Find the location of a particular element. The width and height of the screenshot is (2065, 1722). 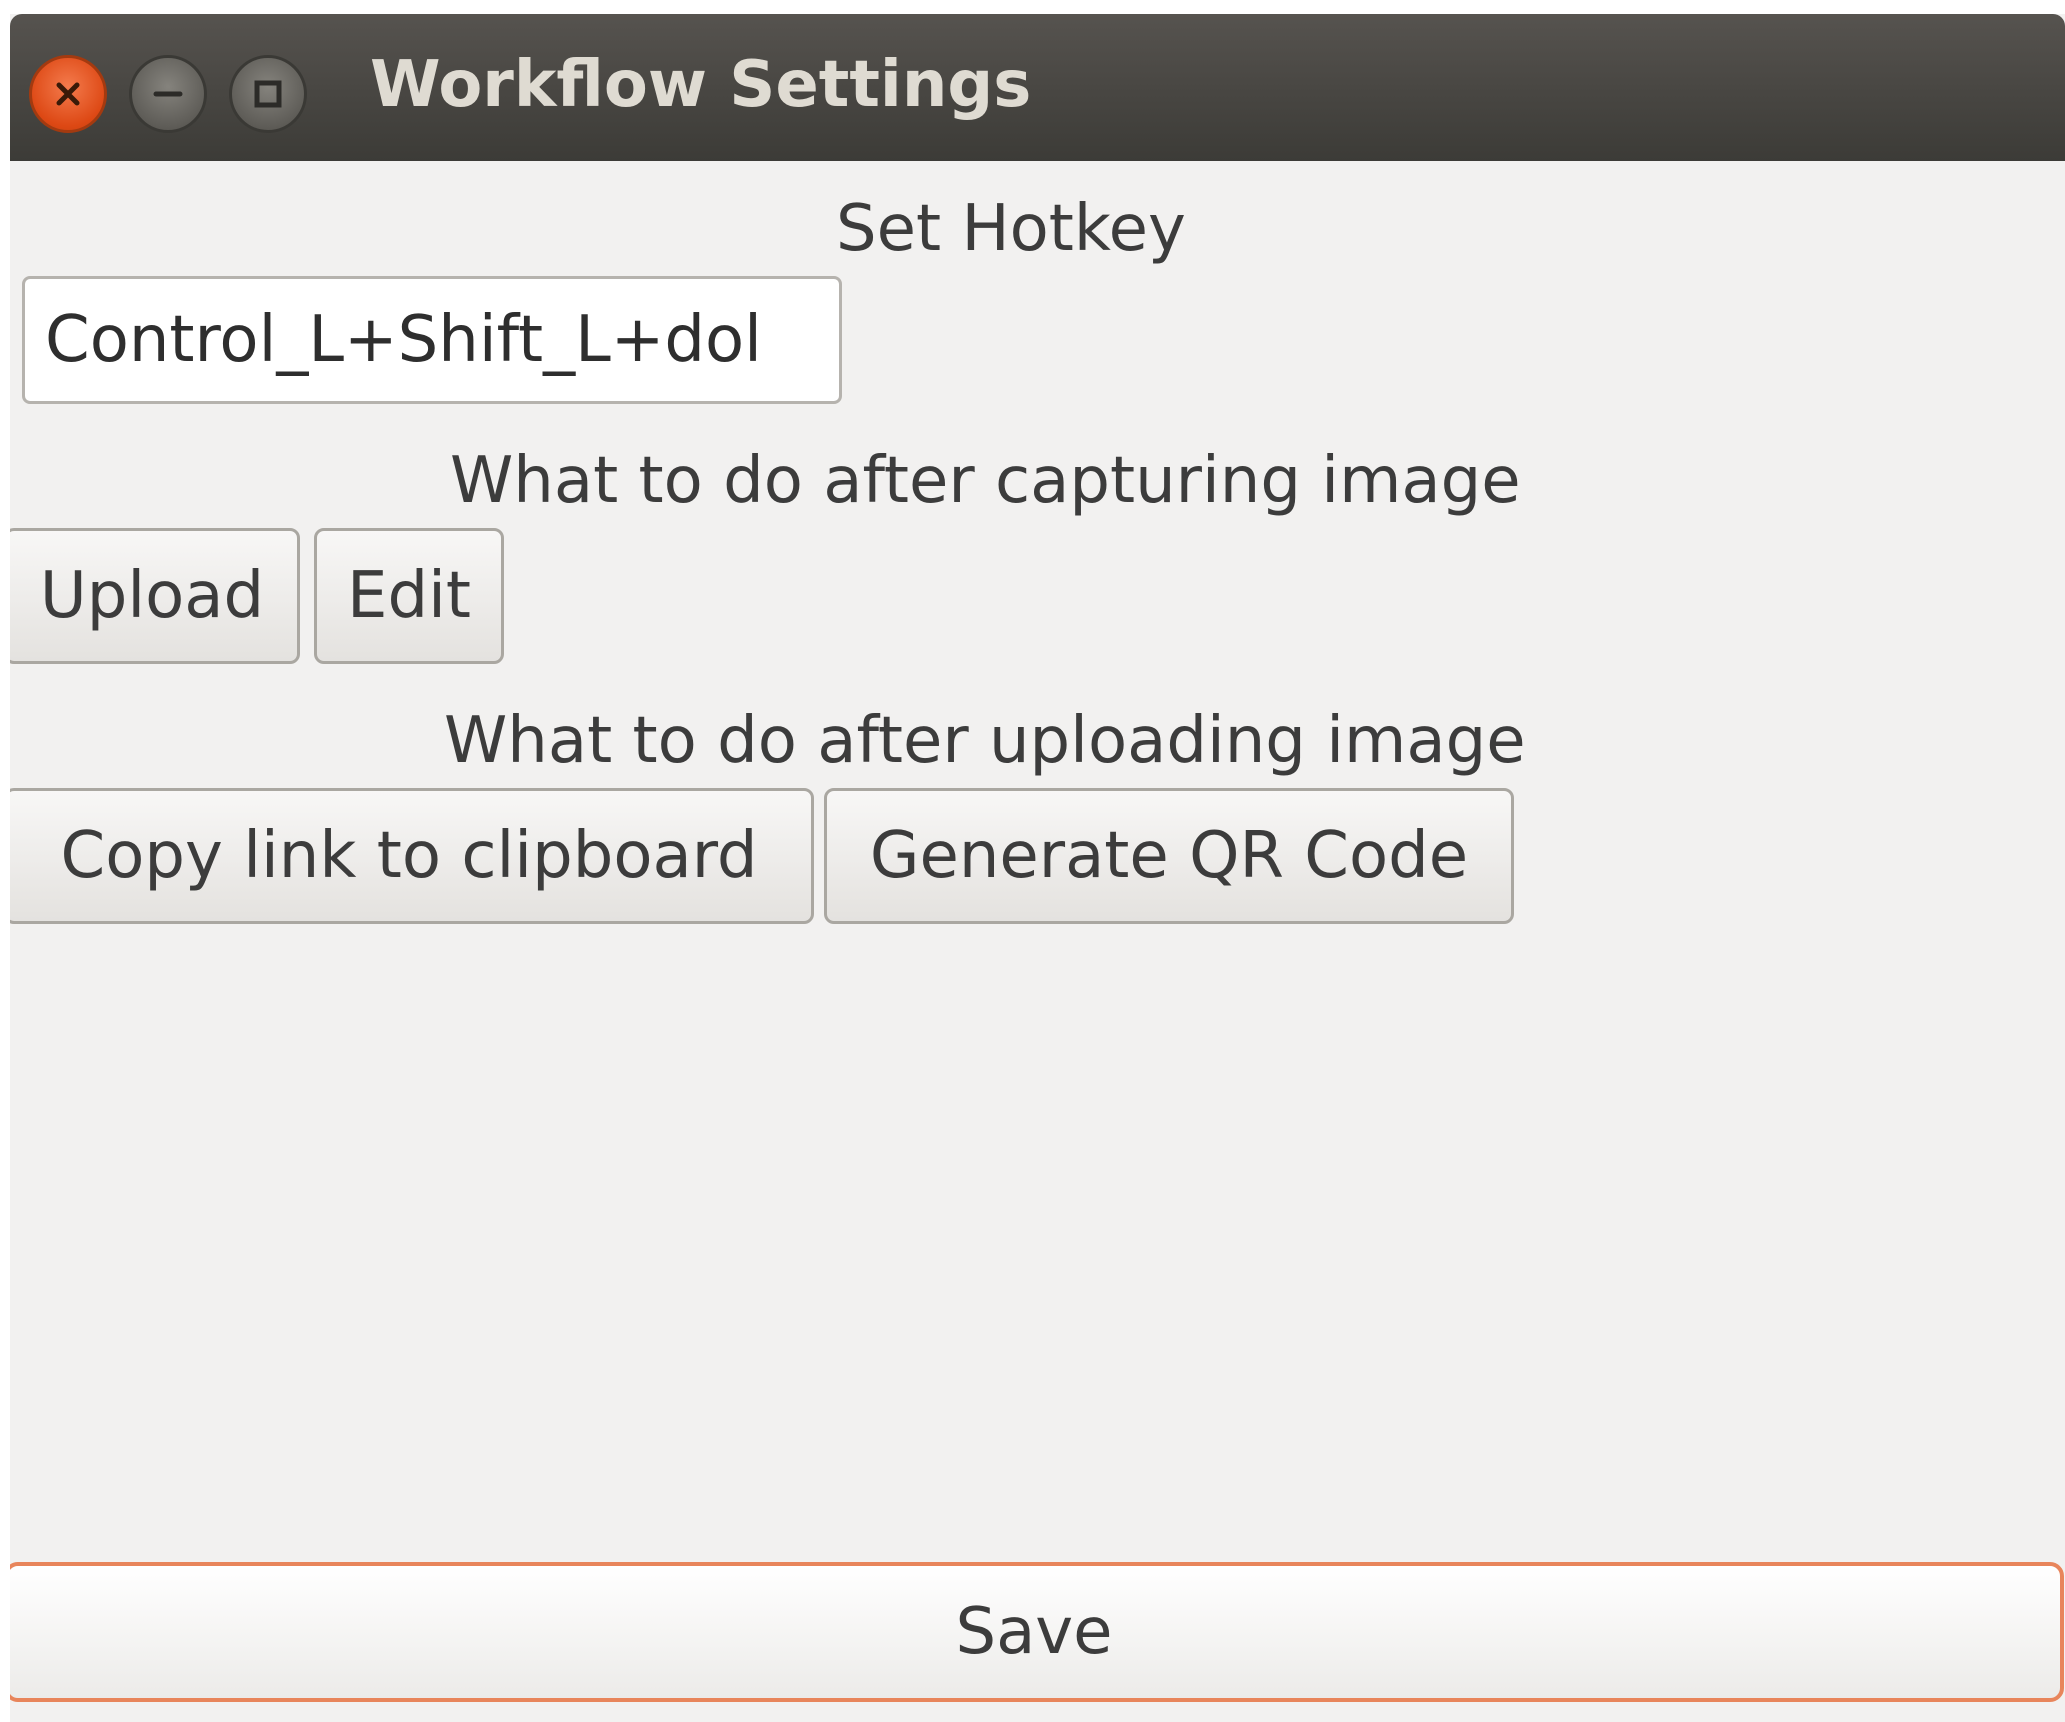

minimize-icon is located at coordinates (168, 94).